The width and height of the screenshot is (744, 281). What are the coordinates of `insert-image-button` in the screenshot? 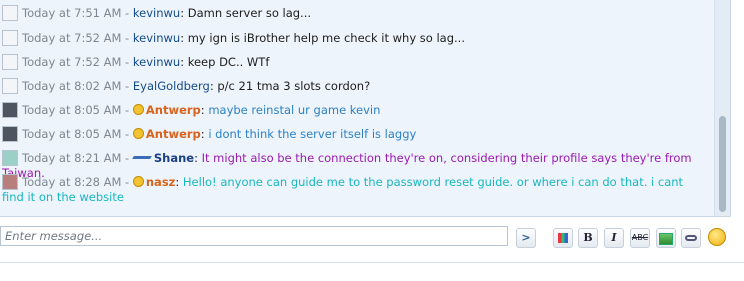 It's located at (666, 238).